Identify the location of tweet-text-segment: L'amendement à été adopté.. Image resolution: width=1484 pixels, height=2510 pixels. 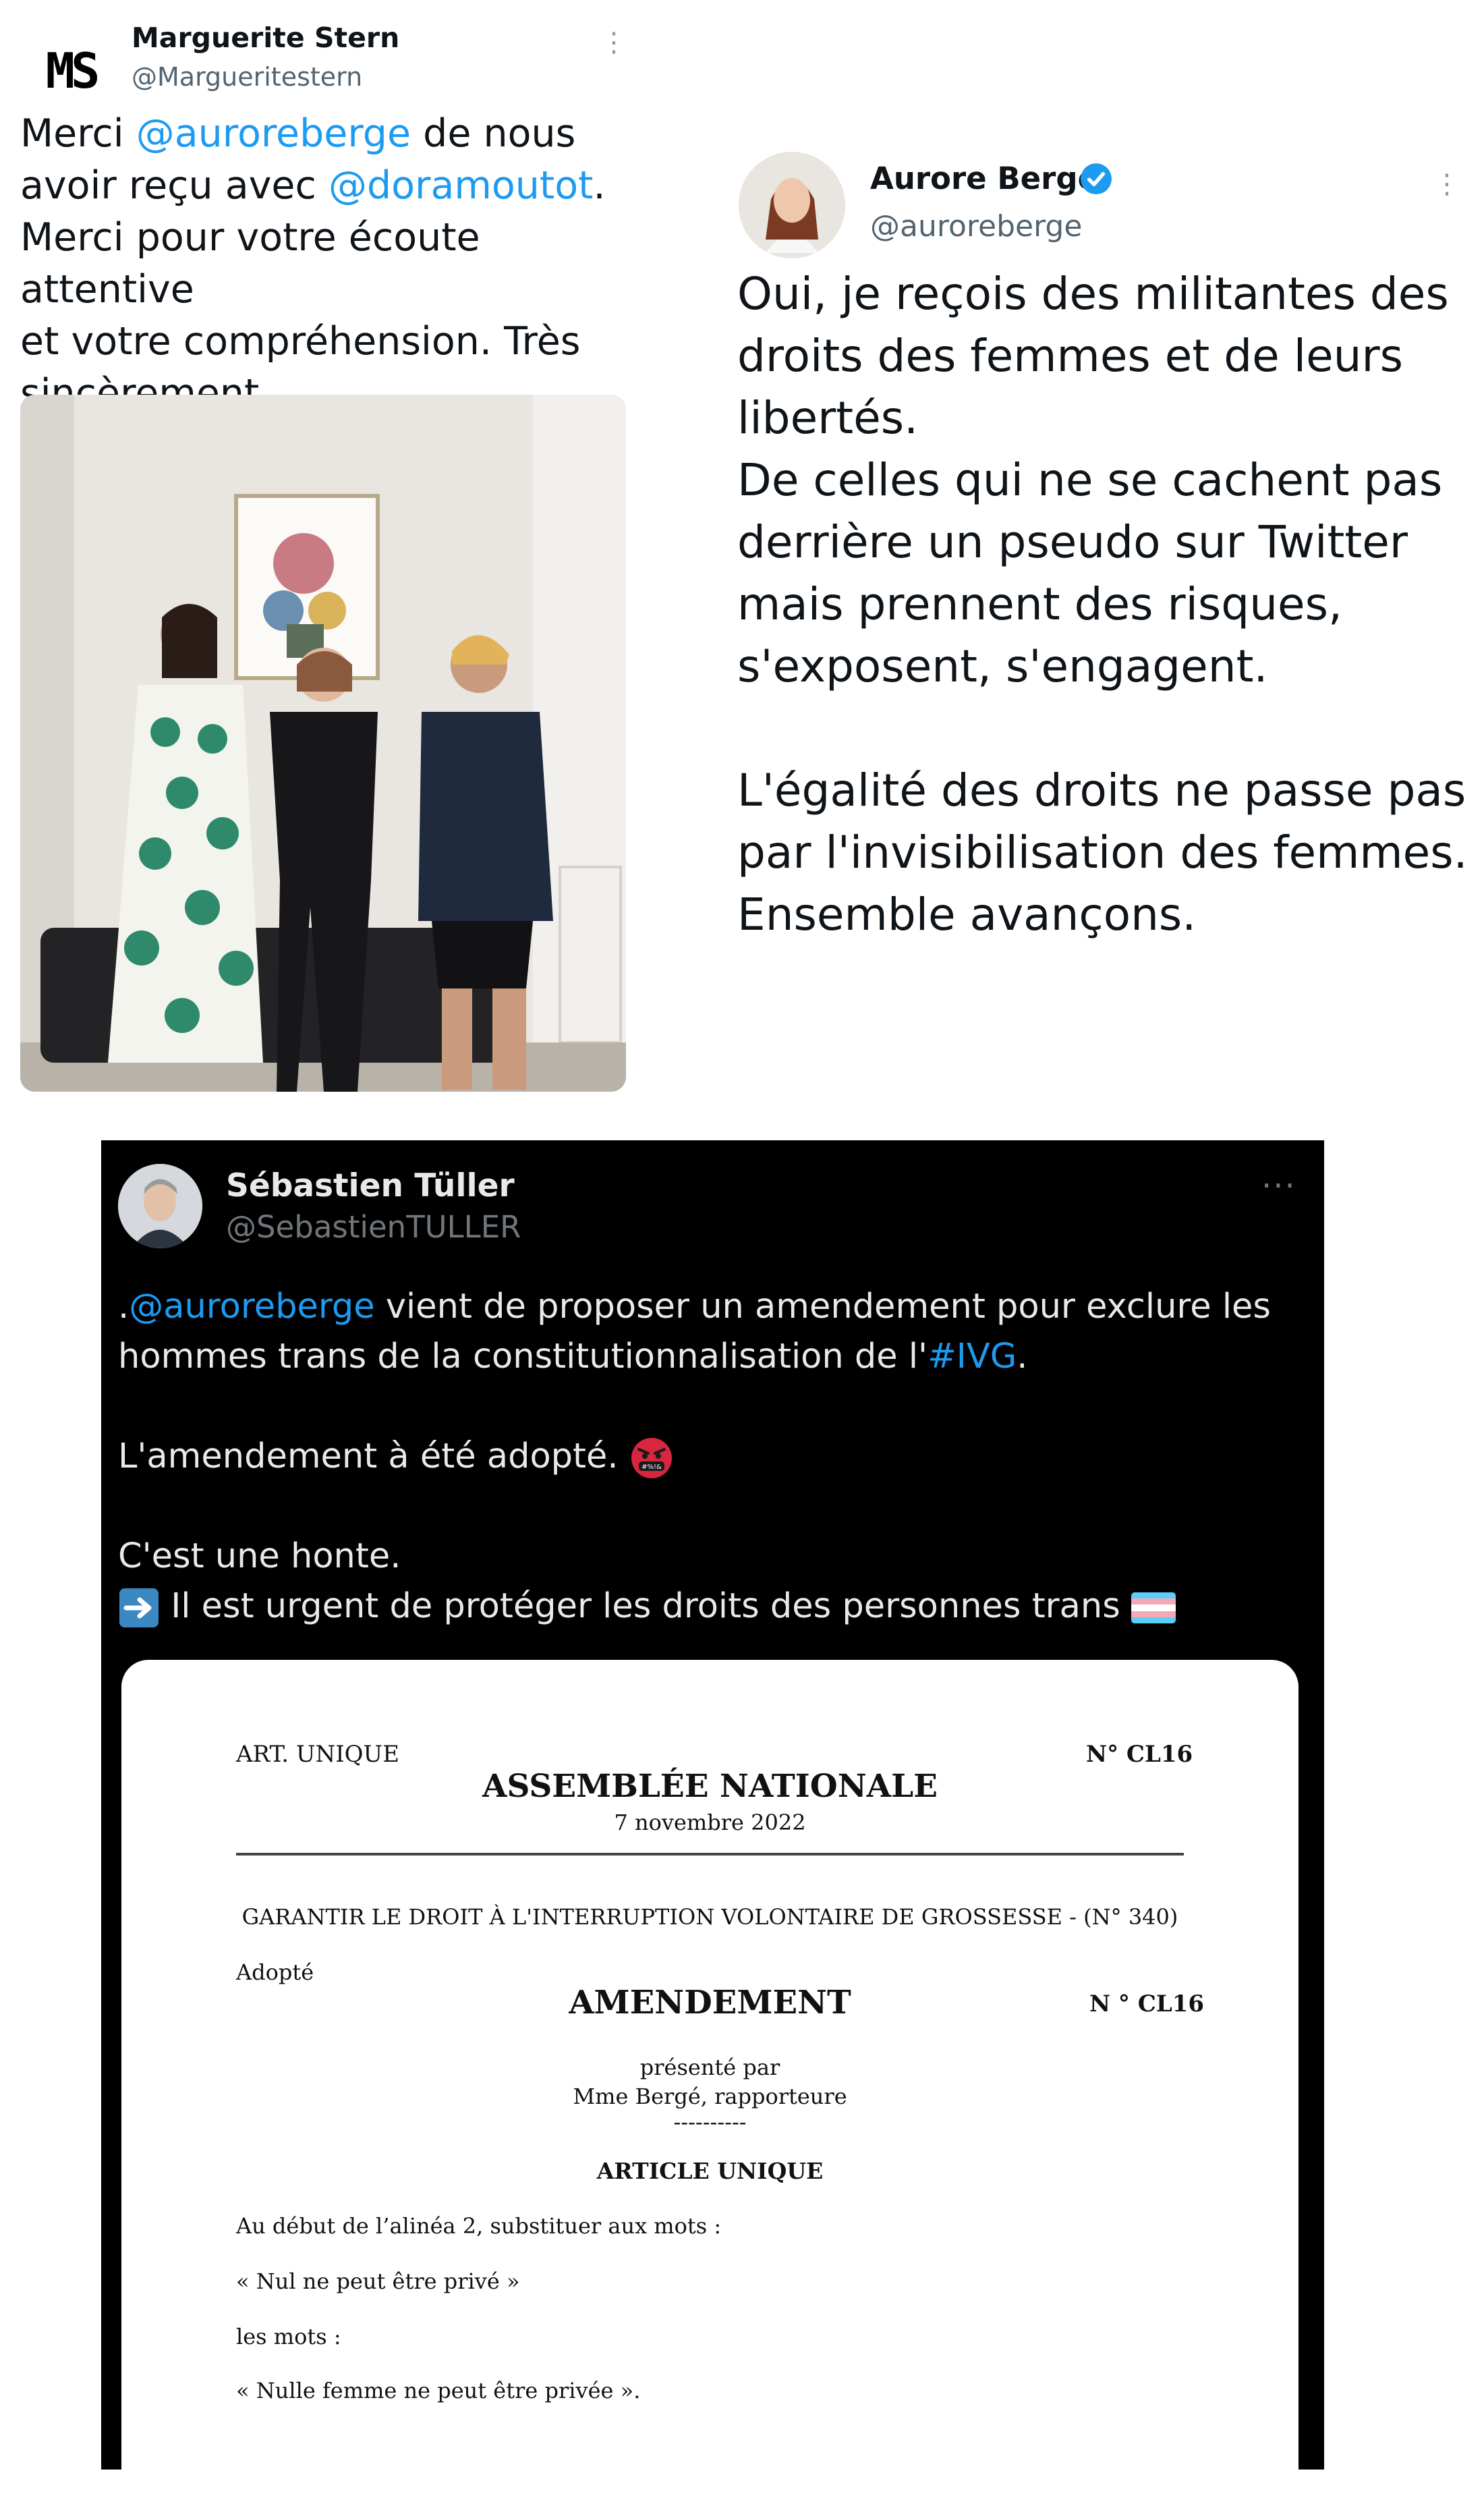
(368, 1456).